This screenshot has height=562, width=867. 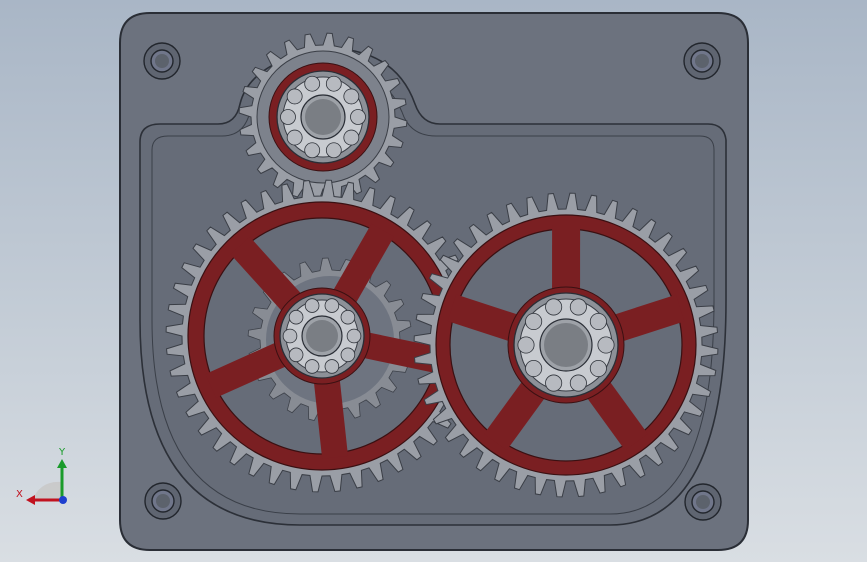 I want to click on y-axis-label: Y, so click(x=62, y=452).